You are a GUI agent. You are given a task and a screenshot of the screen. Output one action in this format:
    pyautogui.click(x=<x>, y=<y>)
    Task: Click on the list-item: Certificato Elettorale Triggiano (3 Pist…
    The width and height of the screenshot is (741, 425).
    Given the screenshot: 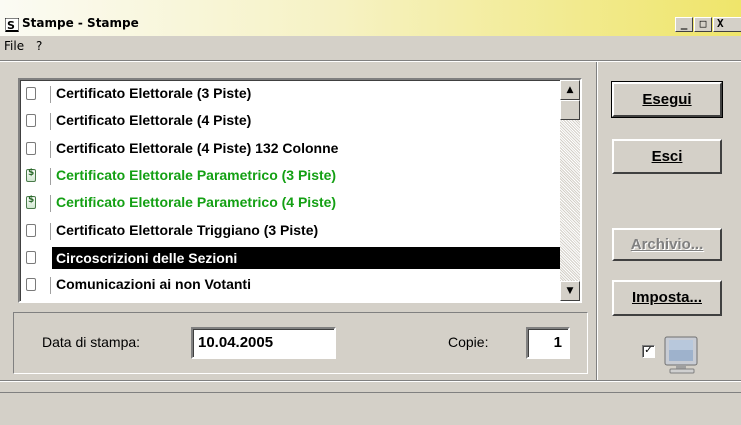 What is the action you would take?
    pyautogui.click(x=289, y=232)
    